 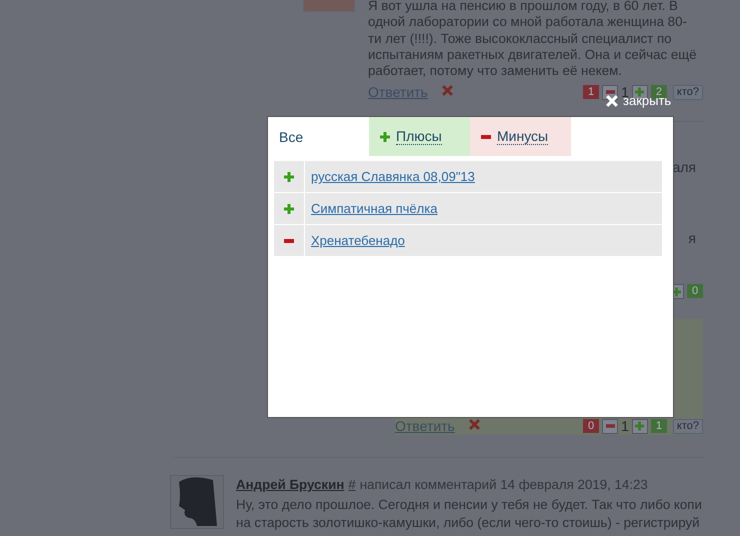 What do you see at coordinates (591, 426) in the screenshot?
I see `minus-count: 0` at bounding box center [591, 426].